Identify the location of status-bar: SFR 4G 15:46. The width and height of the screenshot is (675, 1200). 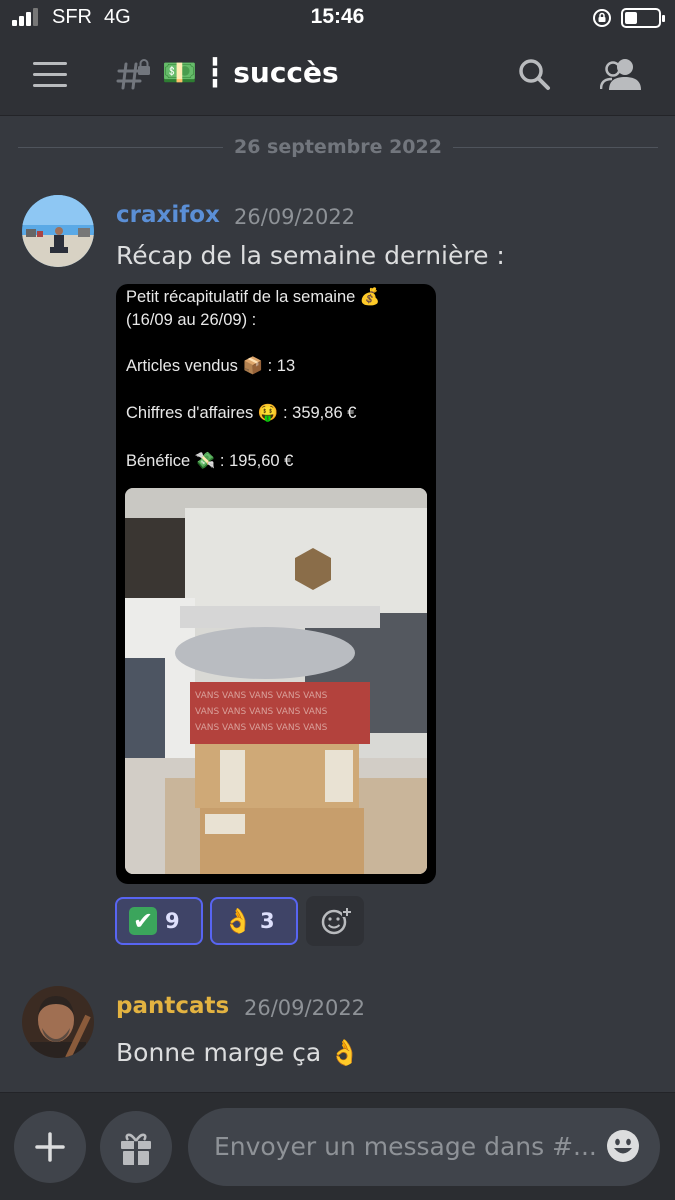
(337, 19).